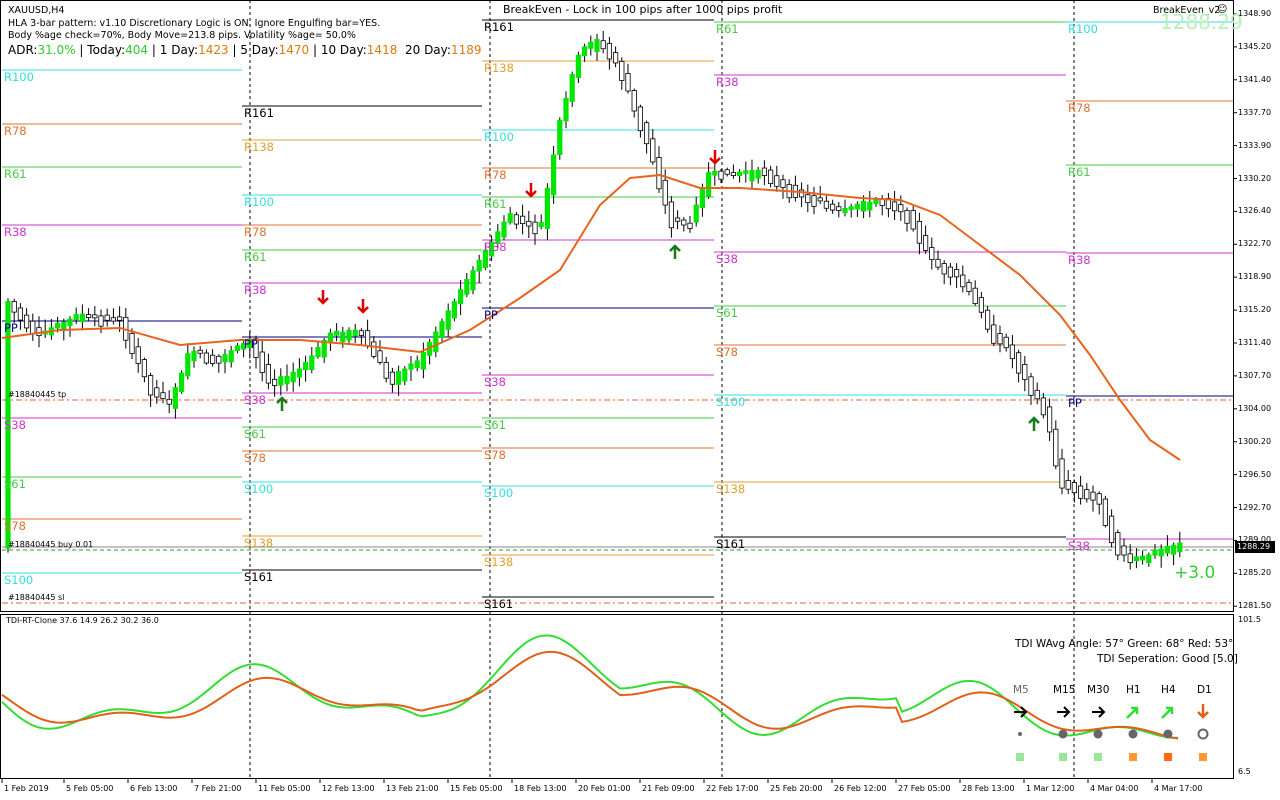 The height and width of the screenshot is (800, 1280). I want to click on price-tick-label: 1348.90, so click(1255, 13).